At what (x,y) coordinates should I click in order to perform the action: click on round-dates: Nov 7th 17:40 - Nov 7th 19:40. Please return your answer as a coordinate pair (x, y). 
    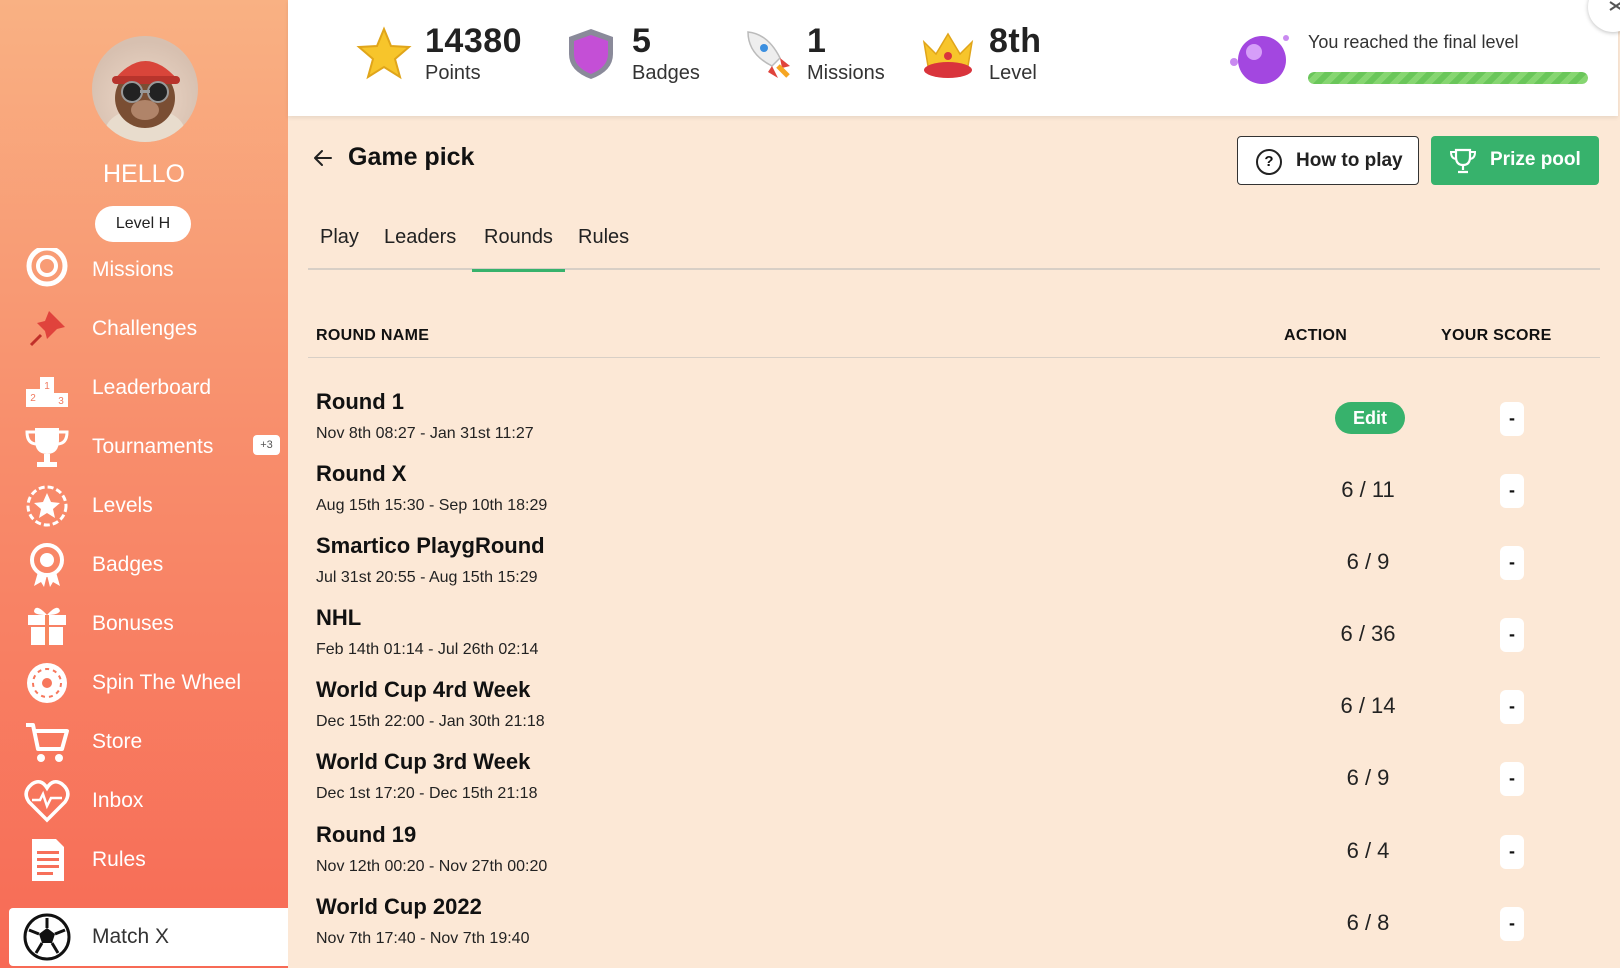
    Looking at the image, I should click on (423, 938).